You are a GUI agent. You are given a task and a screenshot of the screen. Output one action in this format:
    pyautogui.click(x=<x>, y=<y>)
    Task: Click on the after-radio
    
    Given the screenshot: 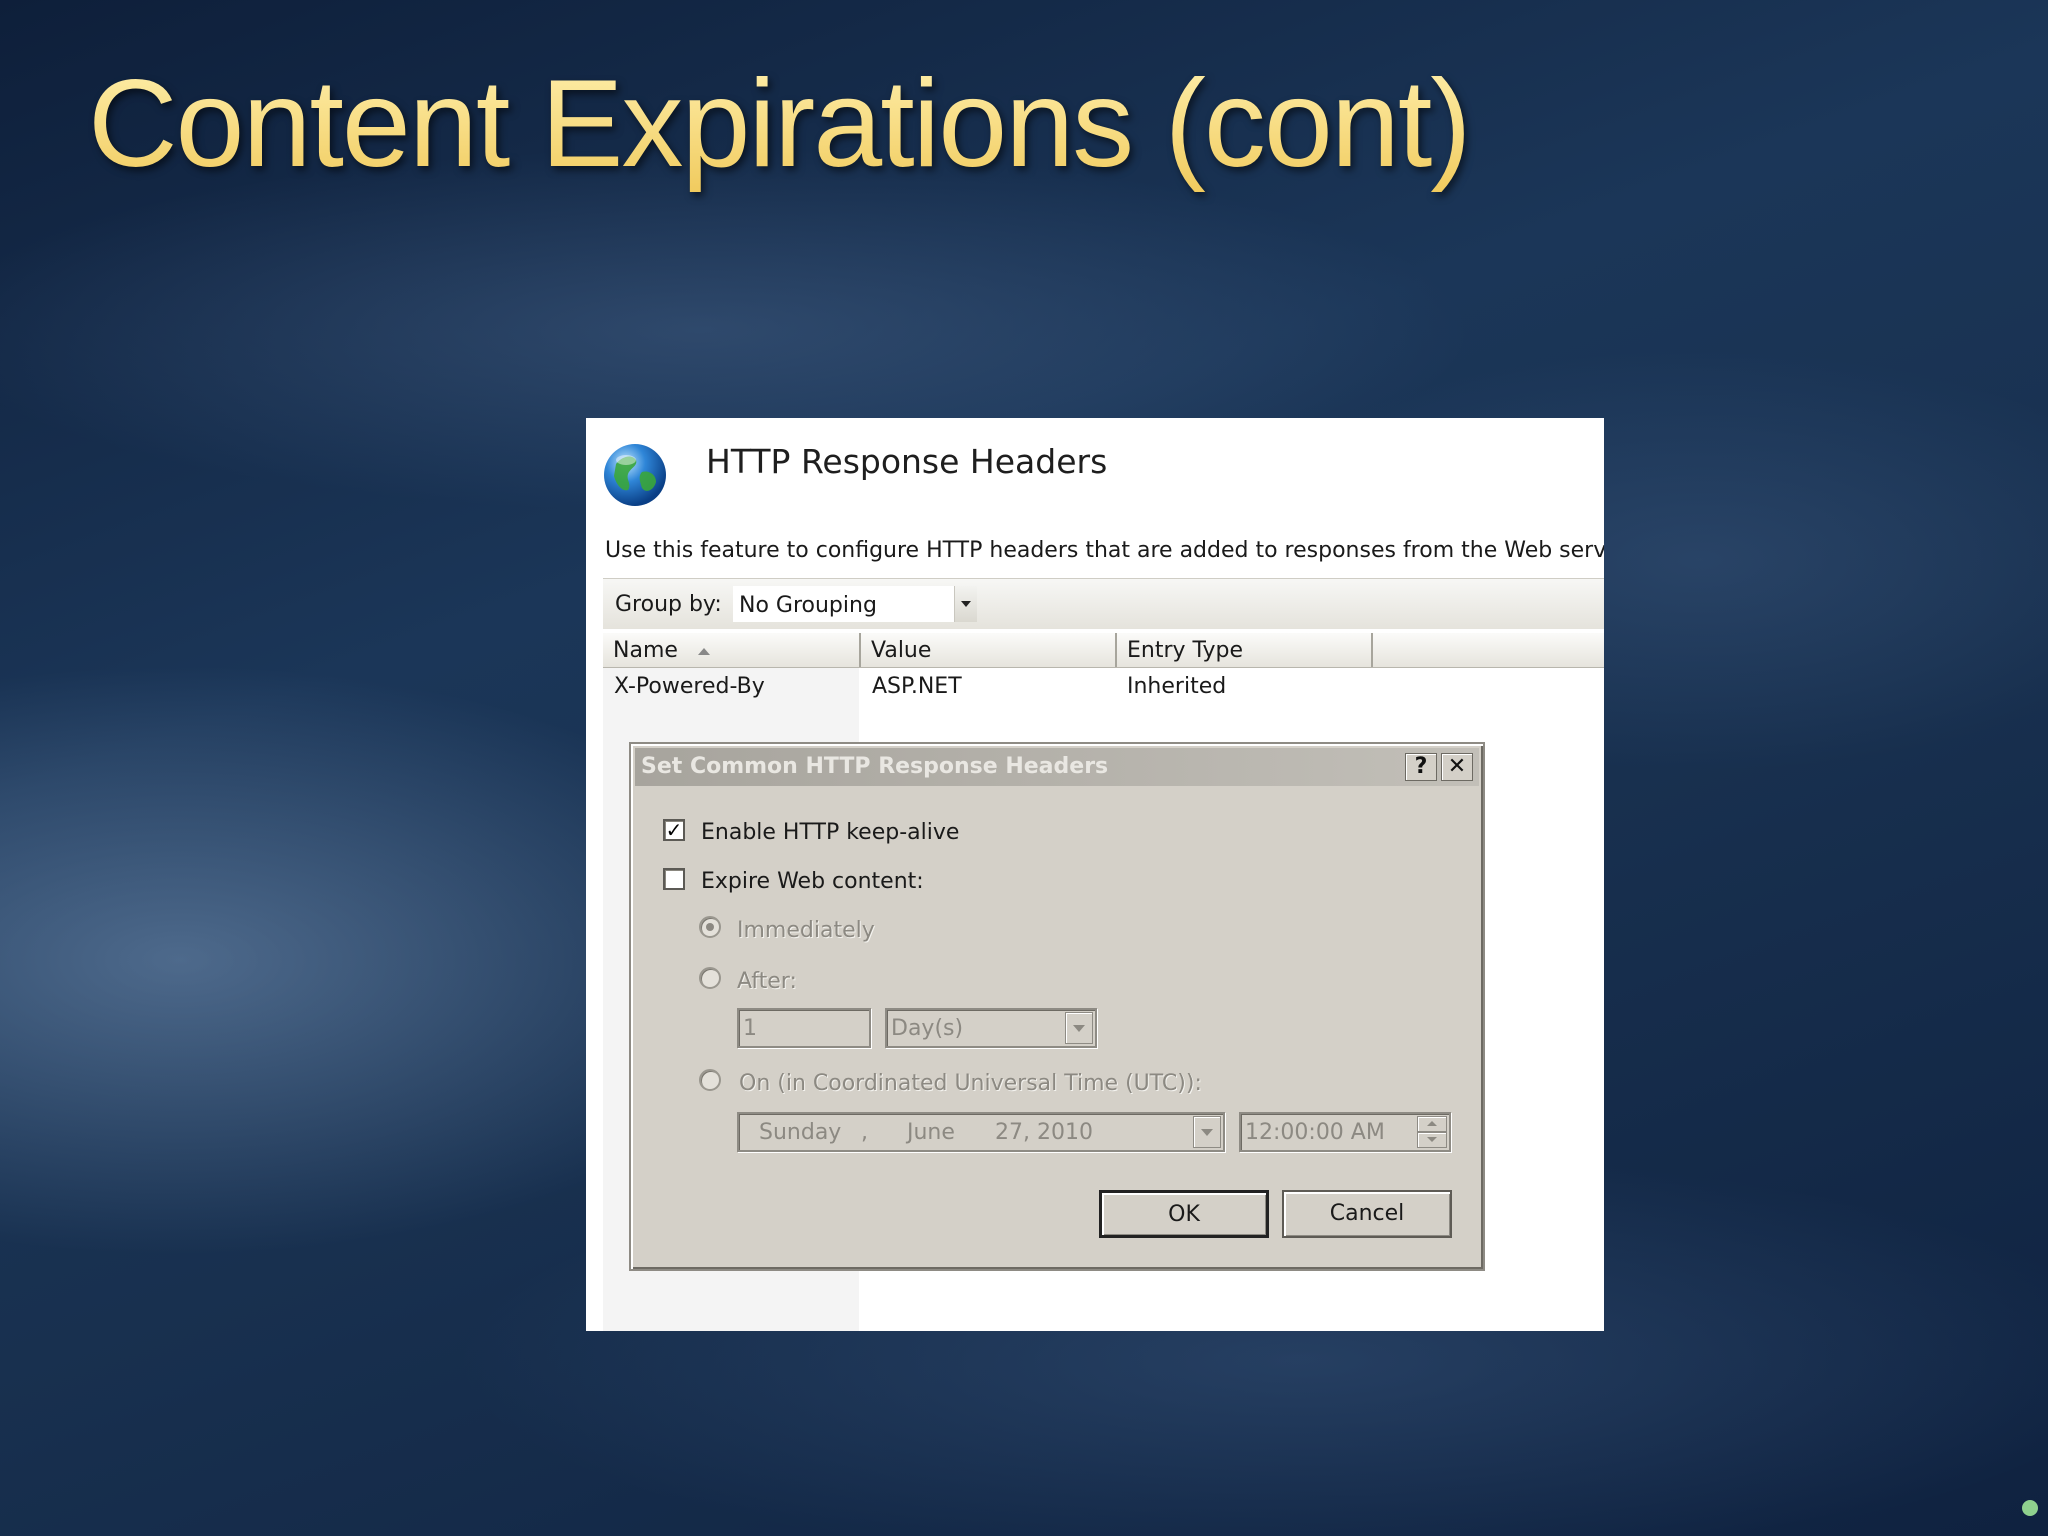 What is the action you would take?
    pyautogui.click(x=710, y=978)
    